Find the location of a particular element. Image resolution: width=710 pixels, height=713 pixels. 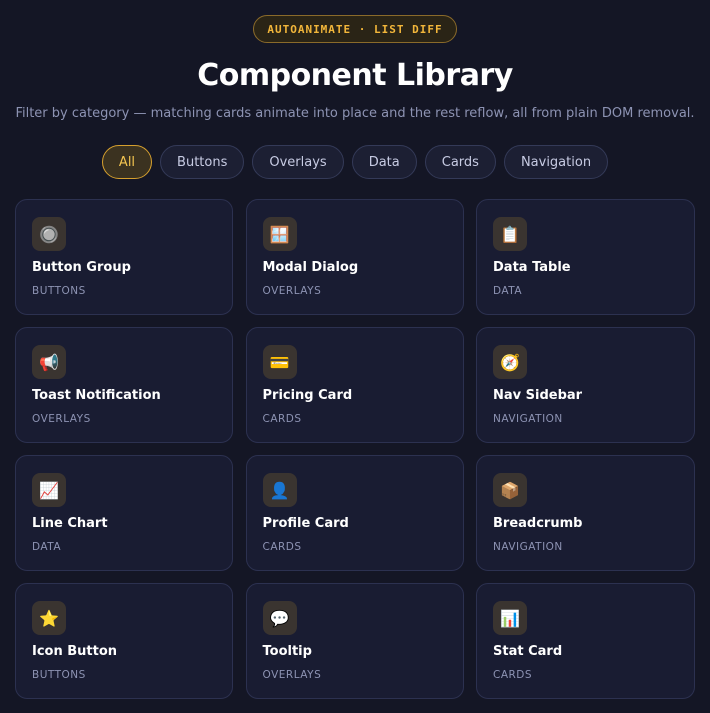

component-card: 🔘 Button Group BUTTONS is located at coordinates (124, 257).